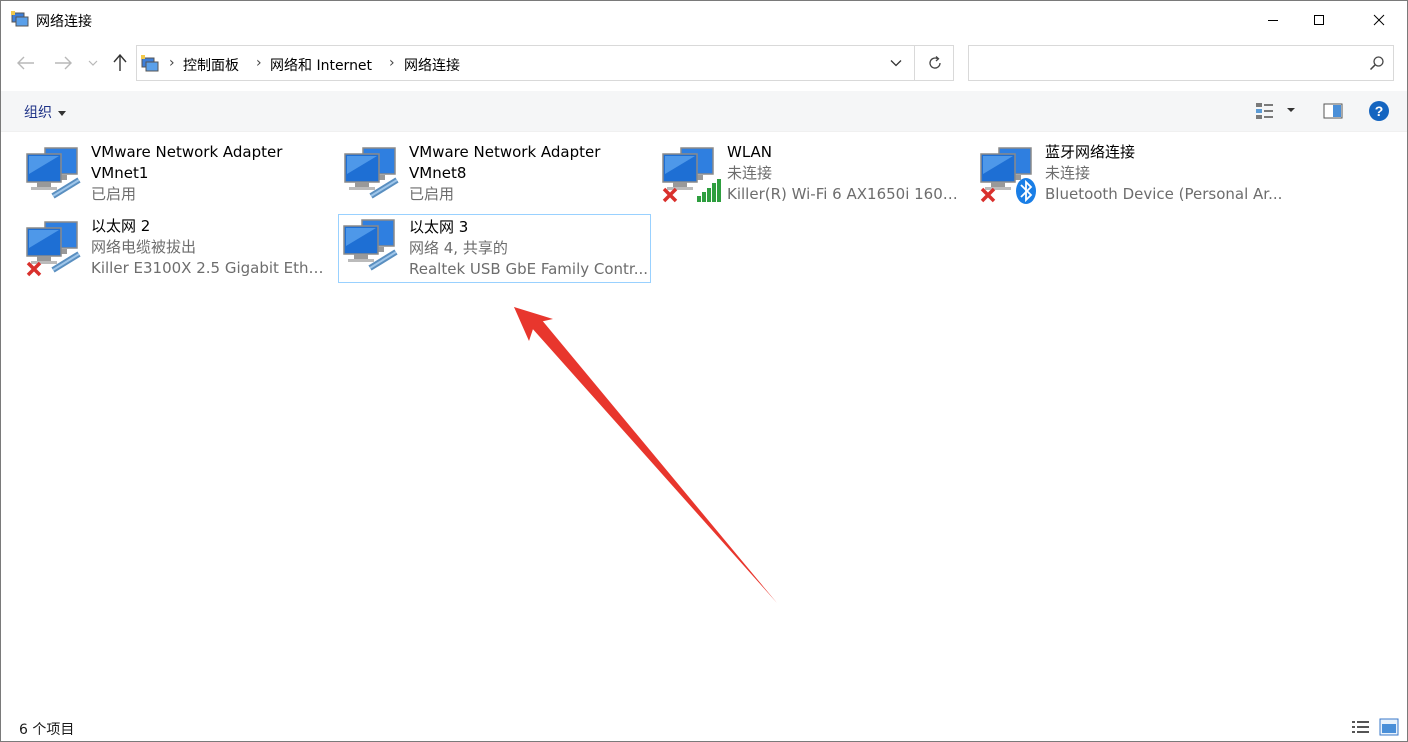  I want to click on recent-locations-button, so click(93, 63).